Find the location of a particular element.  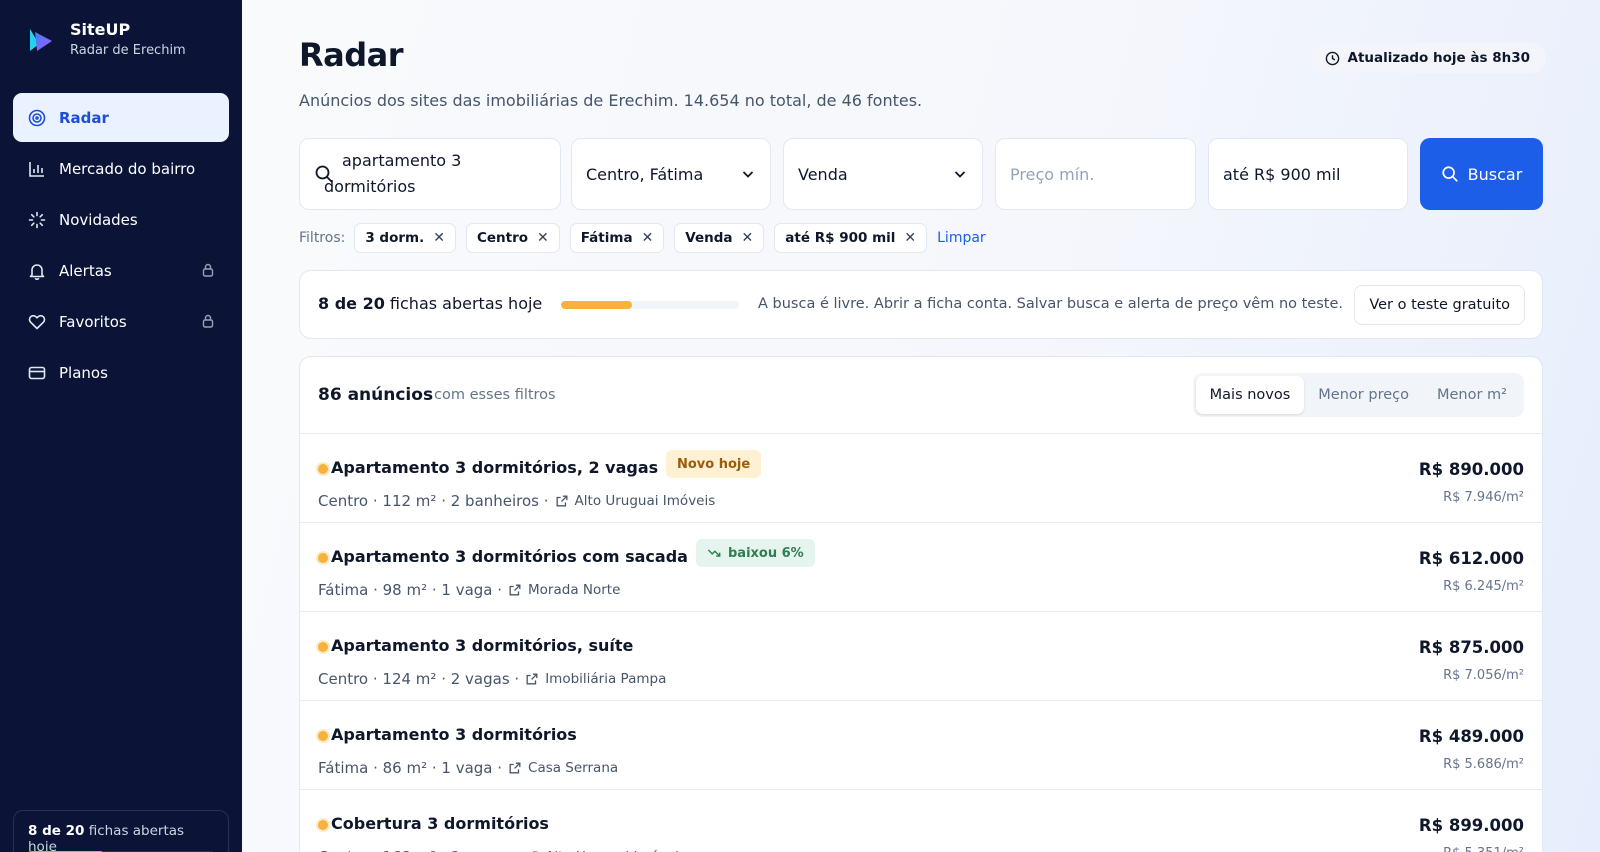

listing-source: Morada Norte is located at coordinates (574, 590).